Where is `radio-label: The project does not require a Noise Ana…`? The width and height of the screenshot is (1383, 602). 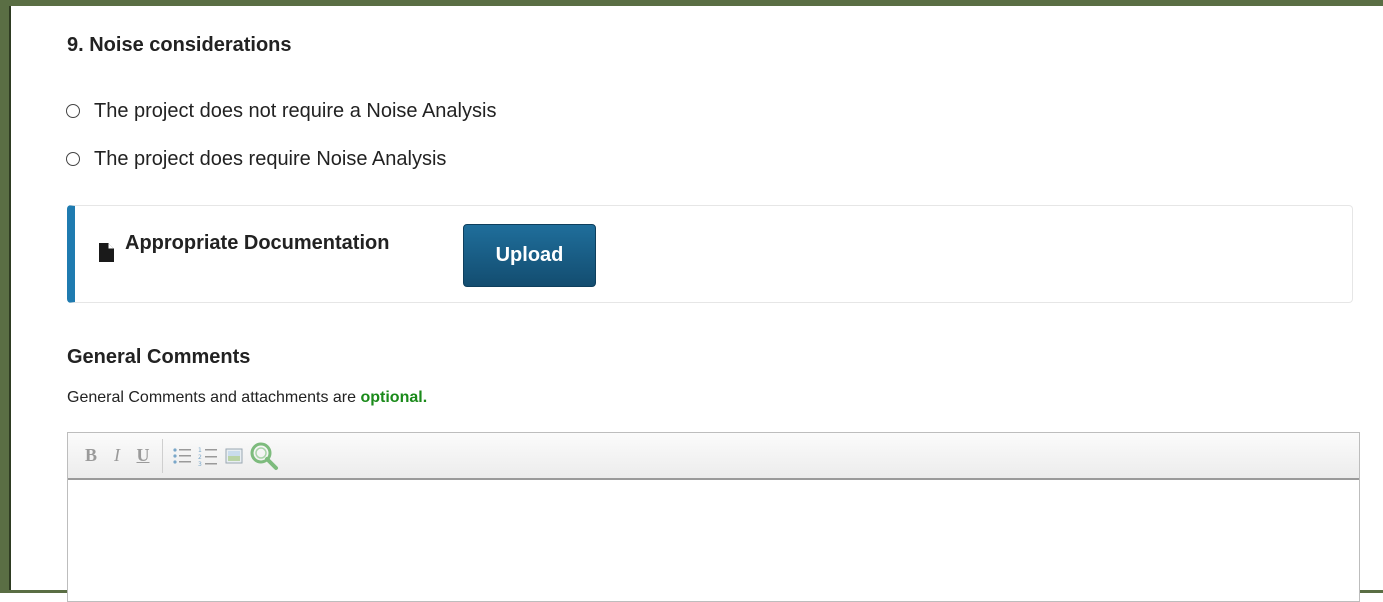
radio-label: The project does not require a Noise Ana… is located at coordinates (295, 110).